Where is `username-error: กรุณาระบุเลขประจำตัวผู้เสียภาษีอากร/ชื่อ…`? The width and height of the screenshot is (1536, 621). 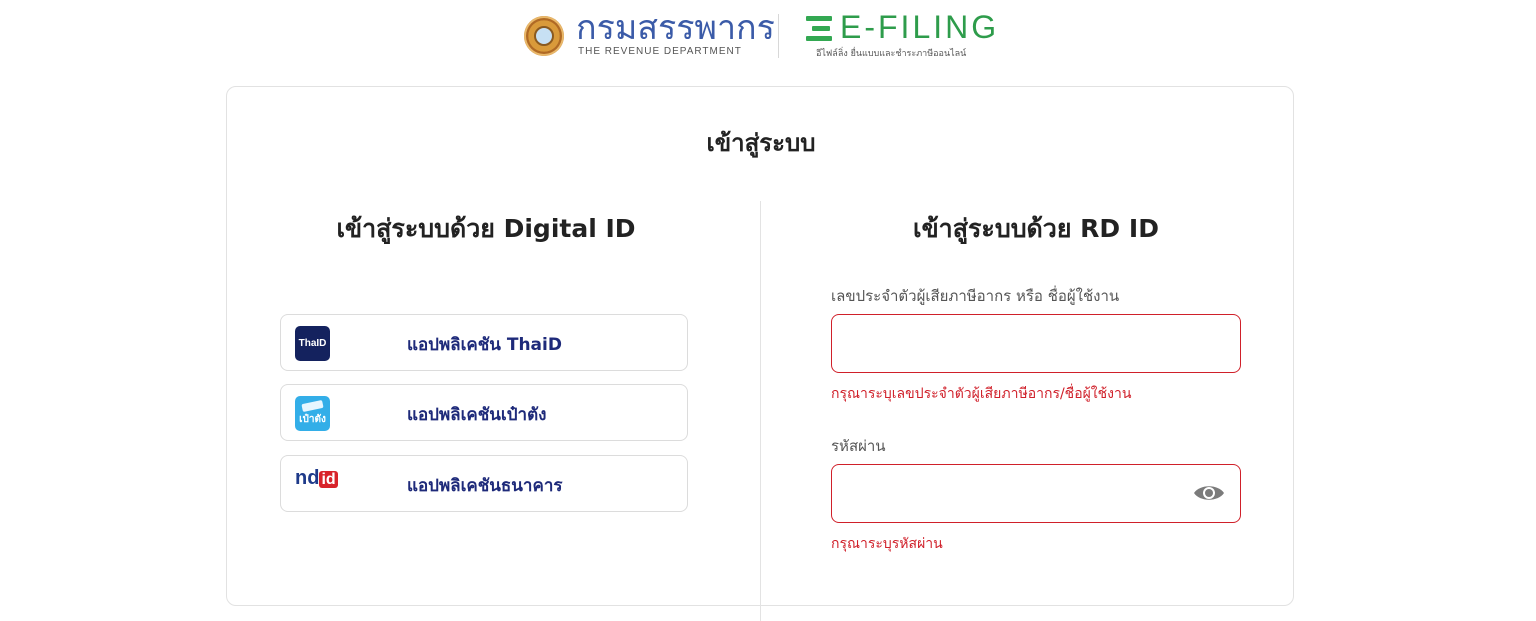 username-error: กรุณาระบุเลขประจำตัวผู้เสียภาษีอากร/ชื่อ… is located at coordinates (981, 394).